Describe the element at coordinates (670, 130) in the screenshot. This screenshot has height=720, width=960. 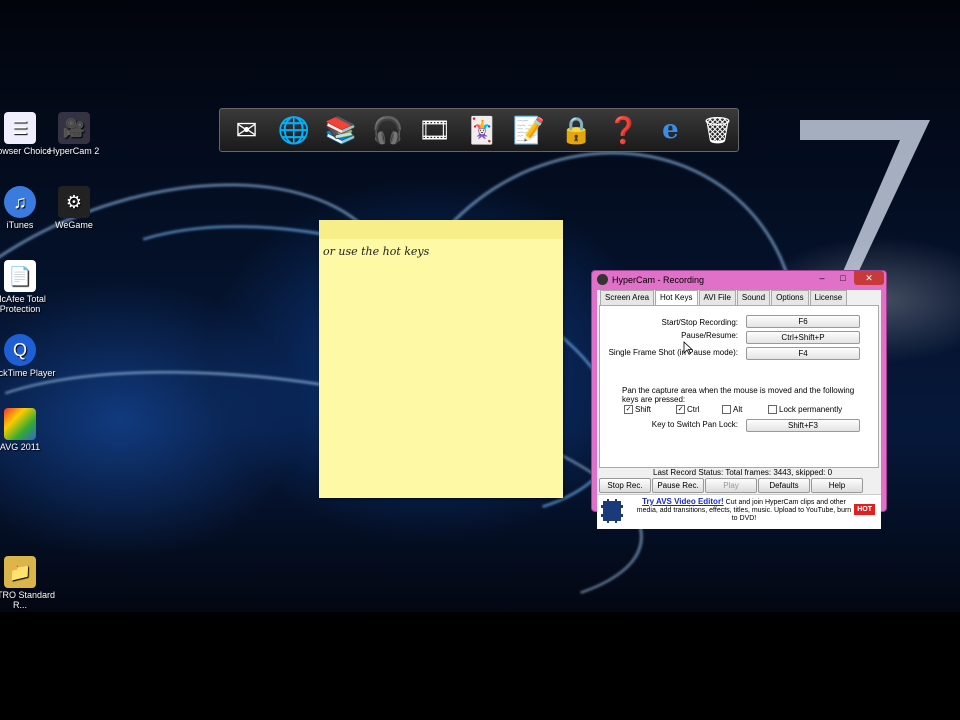
I see `internet-explorer-icon: e` at that location.